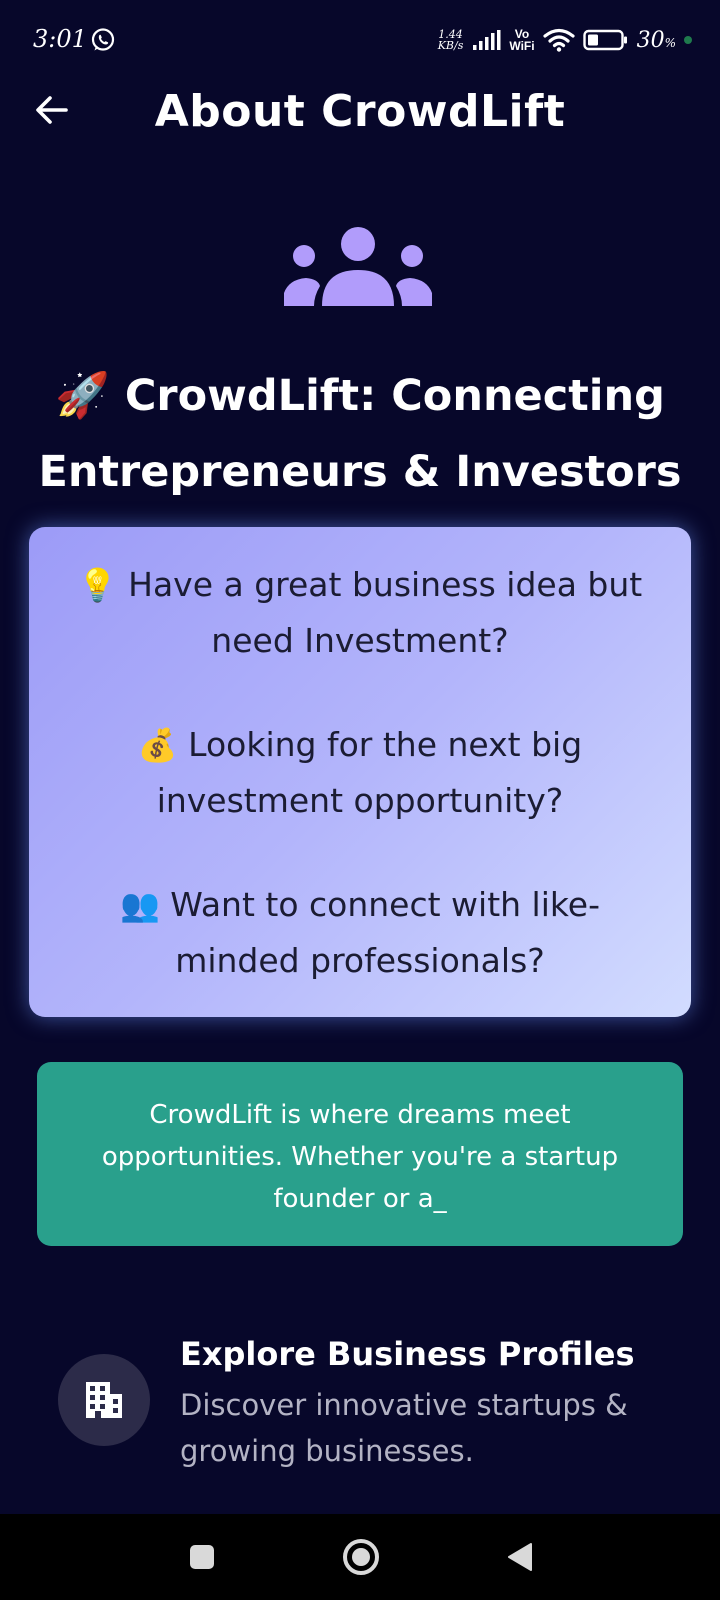 Image resolution: width=720 pixels, height=1600 pixels. Describe the element at coordinates (450, 45) in the screenshot. I see `network-speed-unit: KB/s` at that location.